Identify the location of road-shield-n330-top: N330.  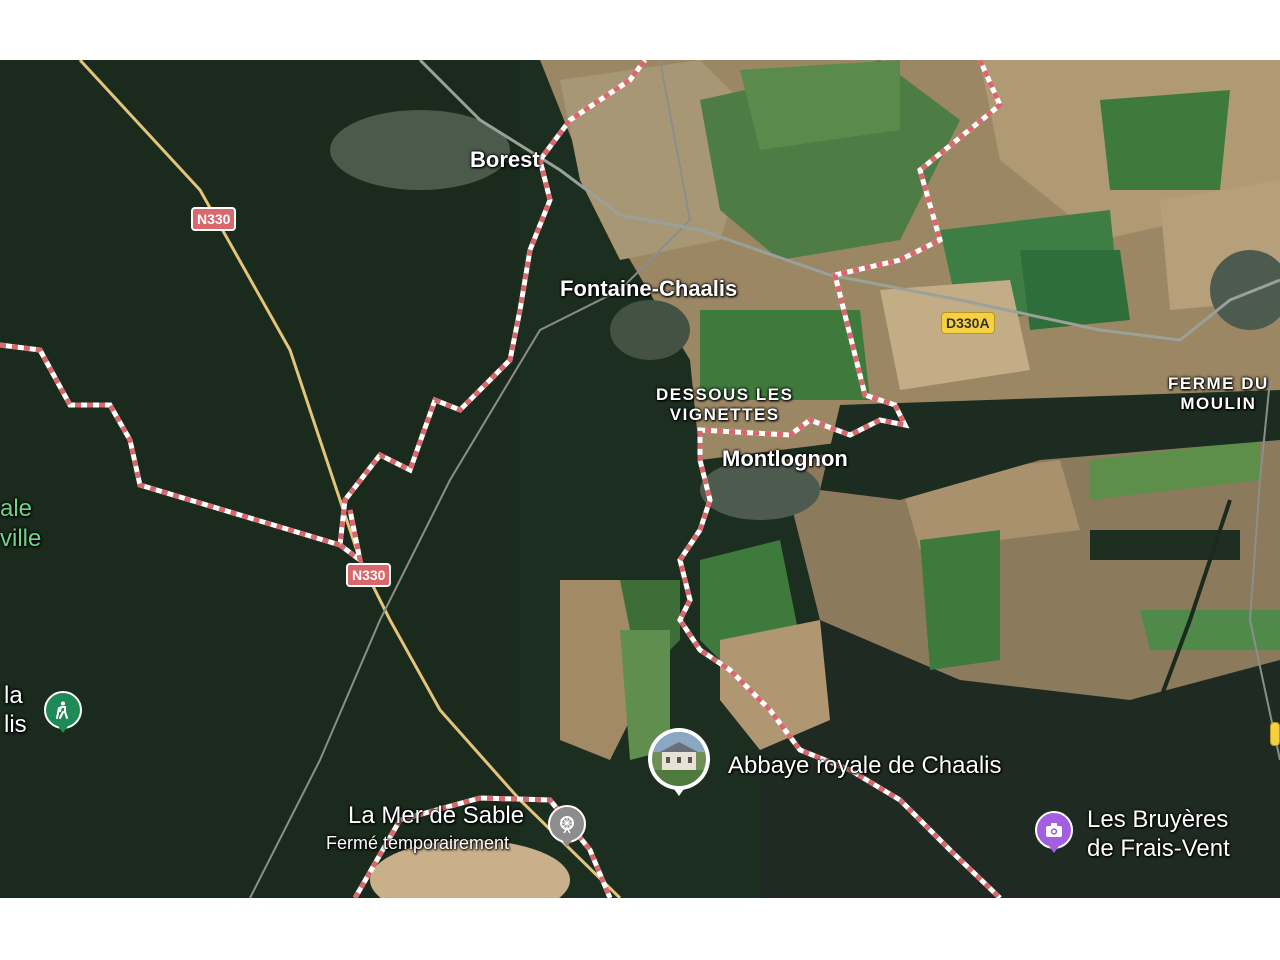
(214, 219).